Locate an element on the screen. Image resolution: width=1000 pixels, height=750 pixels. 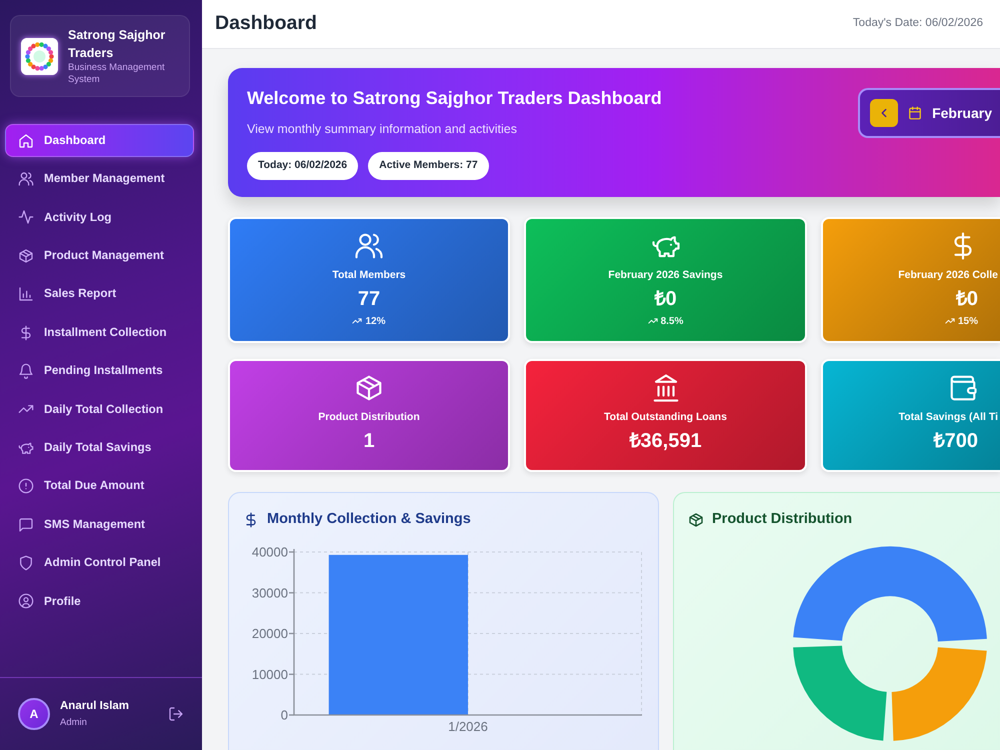
panel-title: Product Distribution is located at coordinates (782, 519).